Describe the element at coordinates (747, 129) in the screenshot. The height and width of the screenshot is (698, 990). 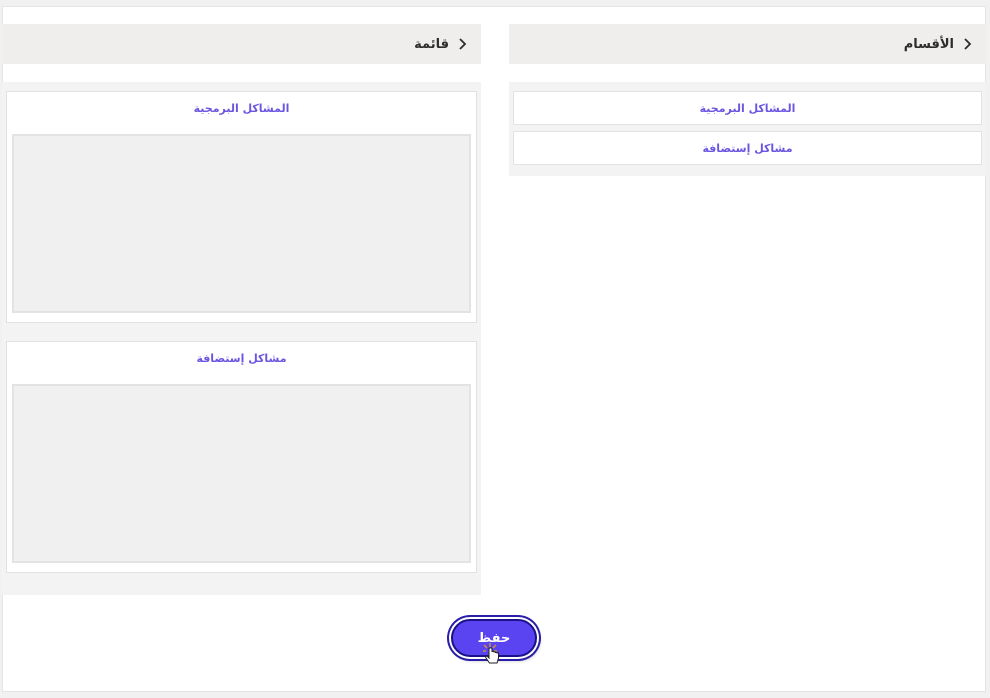
I see `sections-panel-body: المشاكل البرمجية مشاكل إستضافة` at that location.